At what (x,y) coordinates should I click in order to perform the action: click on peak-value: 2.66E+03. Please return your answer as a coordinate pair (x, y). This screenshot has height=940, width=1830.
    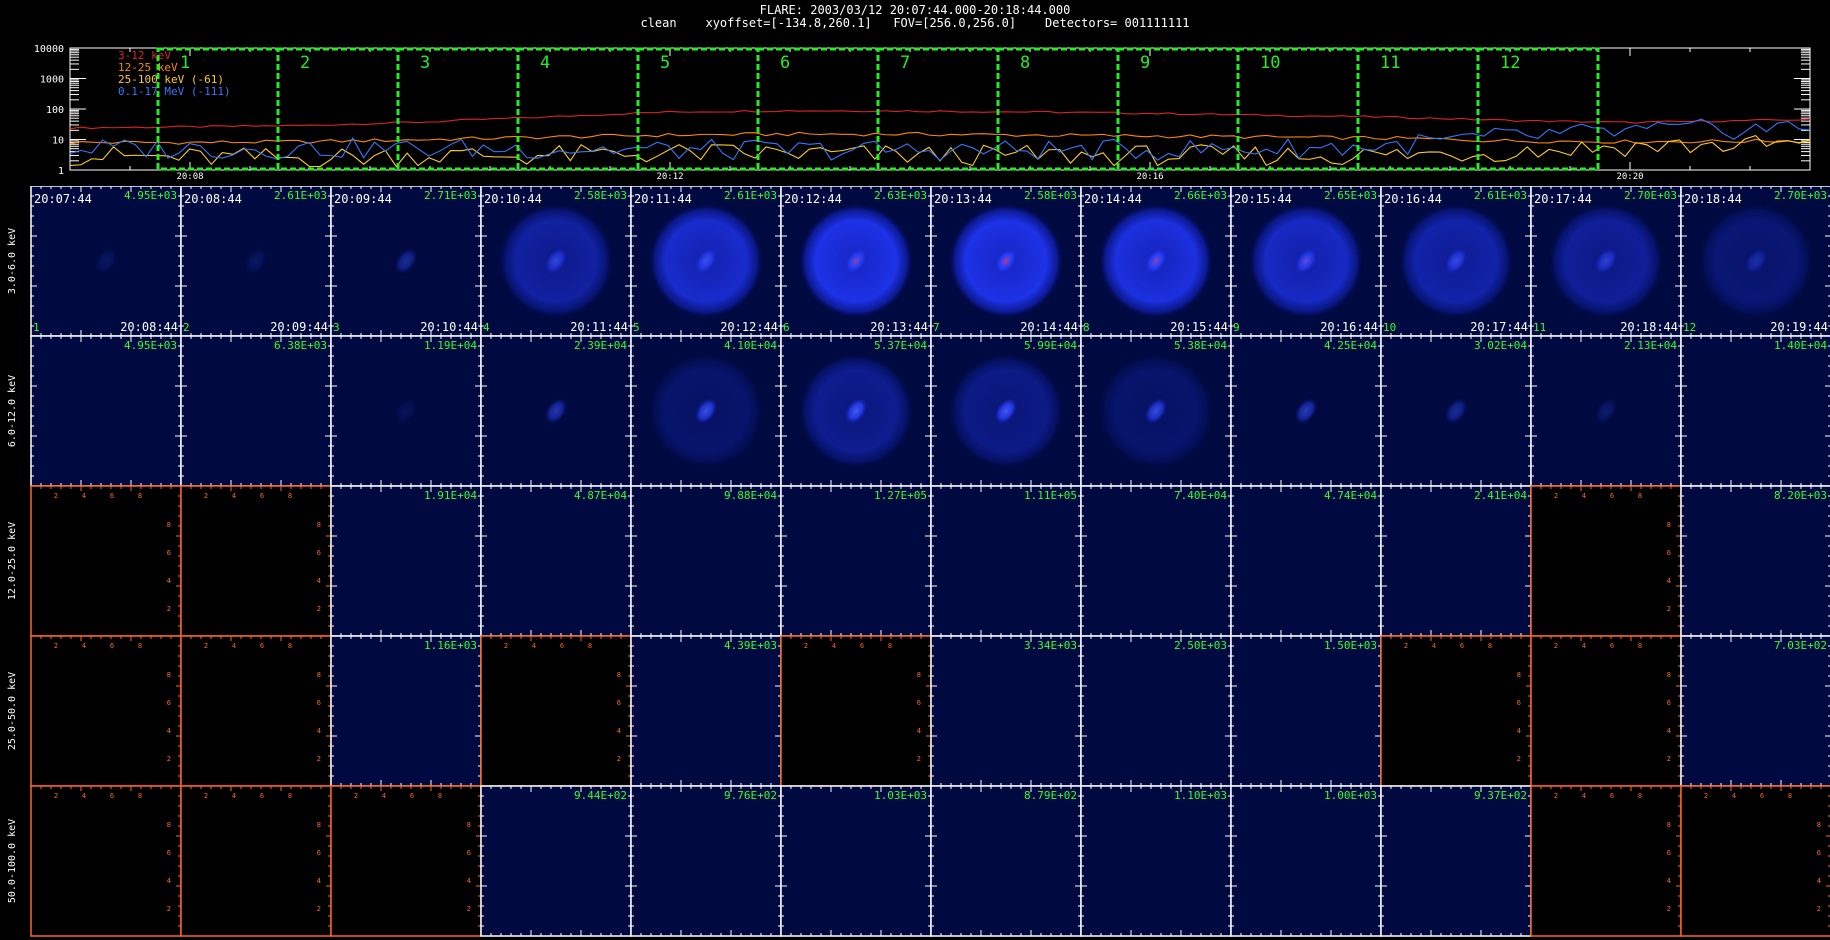
    Looking at the image, I should click on (1200, 195).